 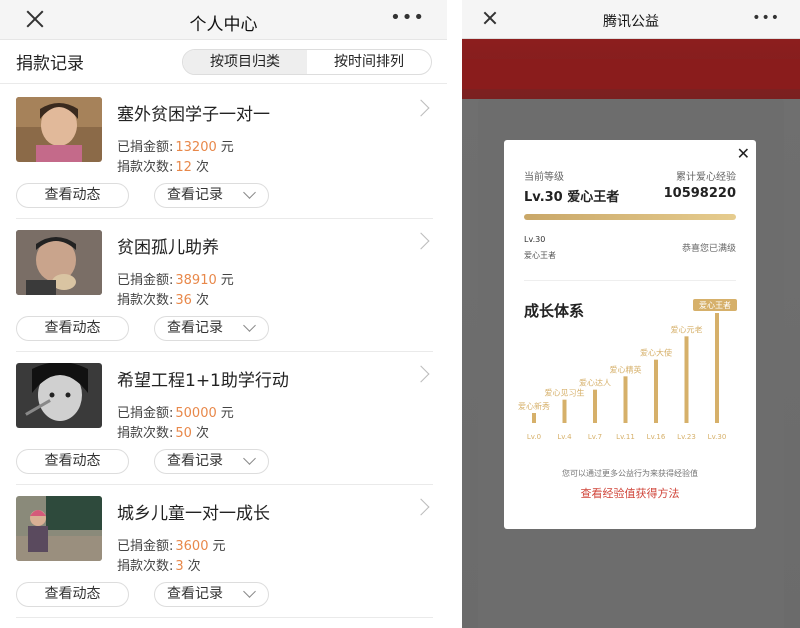 What do you see at coordinates (686, 437) in the screenshot?
I see `category-label: Lv.23` at bounding box center [686, 437].